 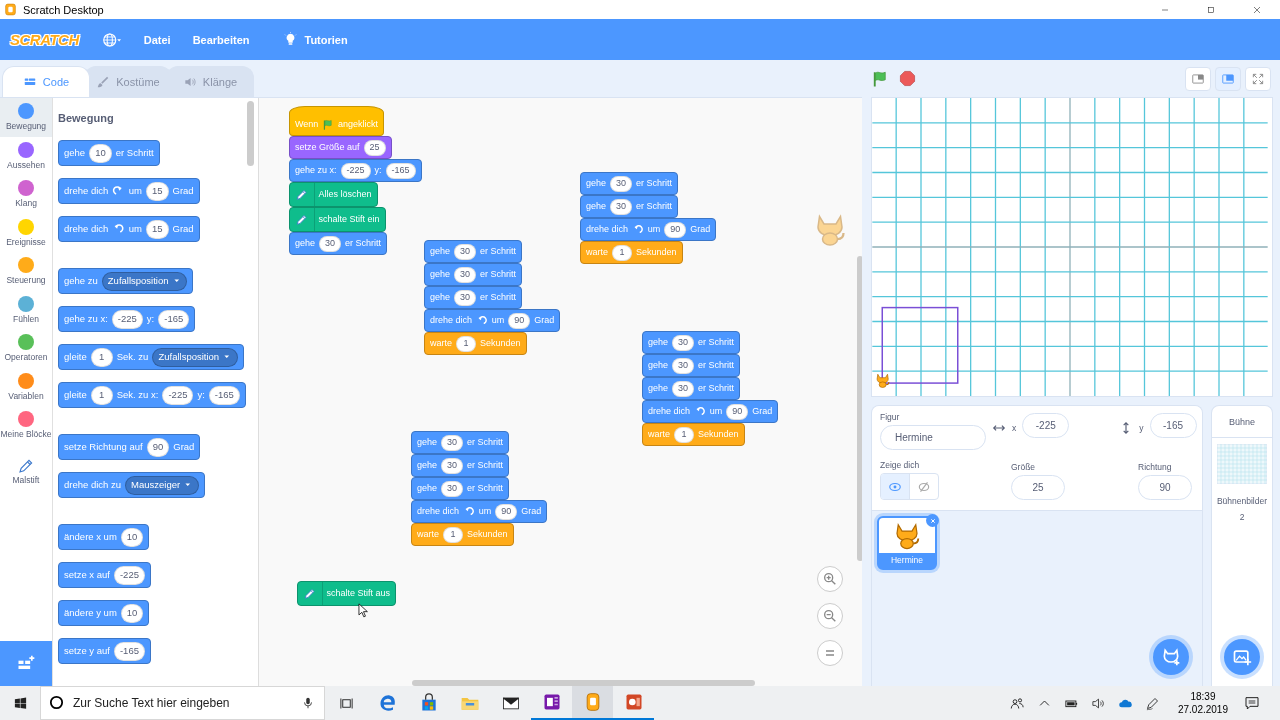 What do you see at coordinates (883, 380) in the screenshot?
I see `sprite-icon` at bounding box center [883, 380].